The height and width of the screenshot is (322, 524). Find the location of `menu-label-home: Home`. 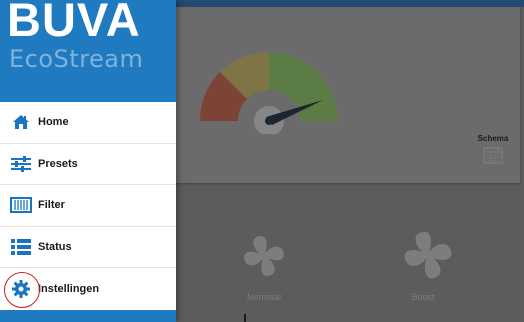

menu-label-home: Home is located at coordinates (53, 122).